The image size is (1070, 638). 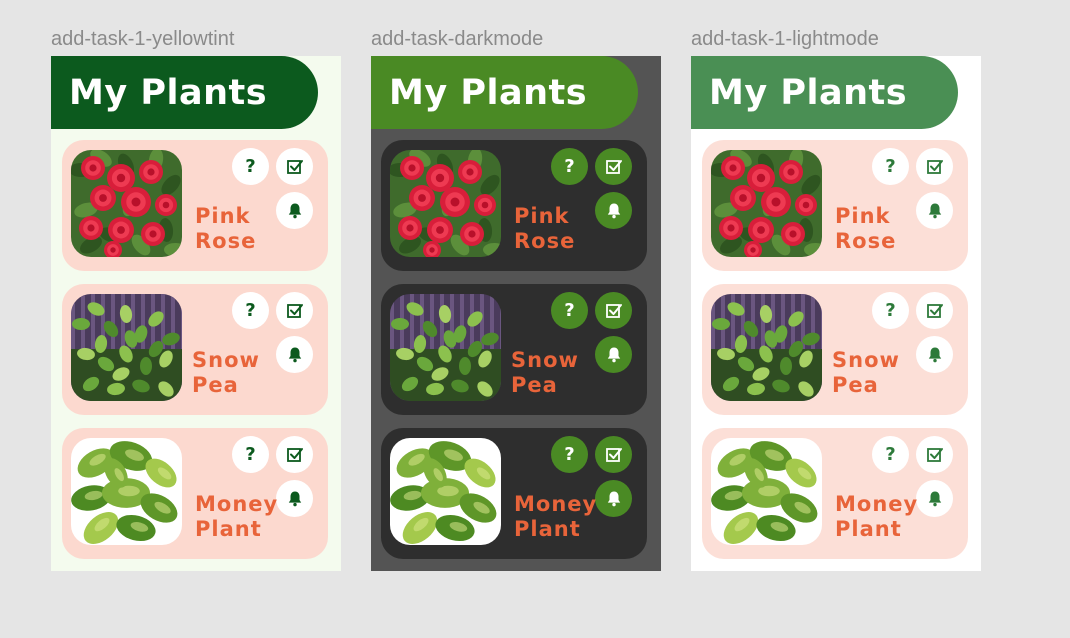 What do you see at coordinates (457, 39) in the screenshot?
I see `frame-label: add-task-darkmode` at bounding box center [457, 39].